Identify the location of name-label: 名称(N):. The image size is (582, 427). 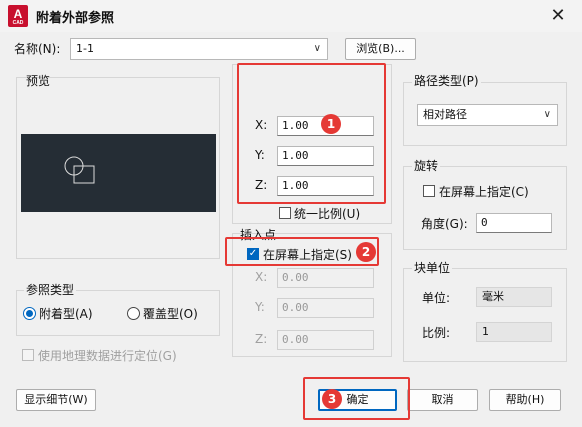
(37, 49).